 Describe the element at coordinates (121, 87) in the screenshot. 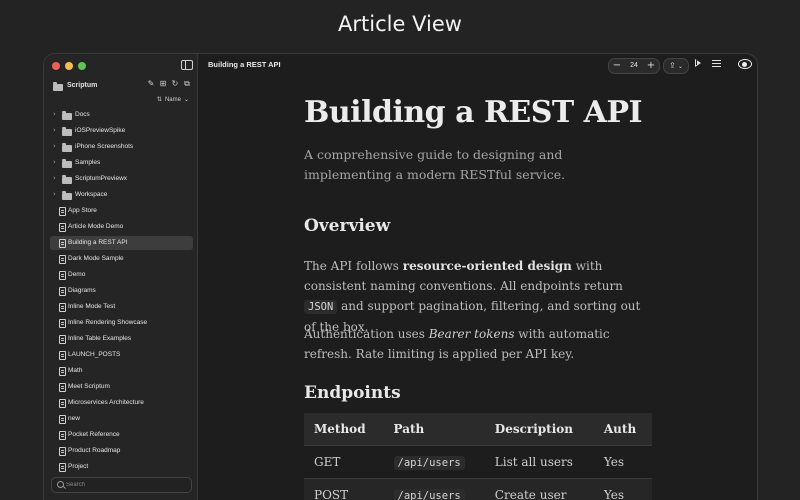

I see `project-header: Scriptum ✎ ⊞ ↻ ⧉` at that location.